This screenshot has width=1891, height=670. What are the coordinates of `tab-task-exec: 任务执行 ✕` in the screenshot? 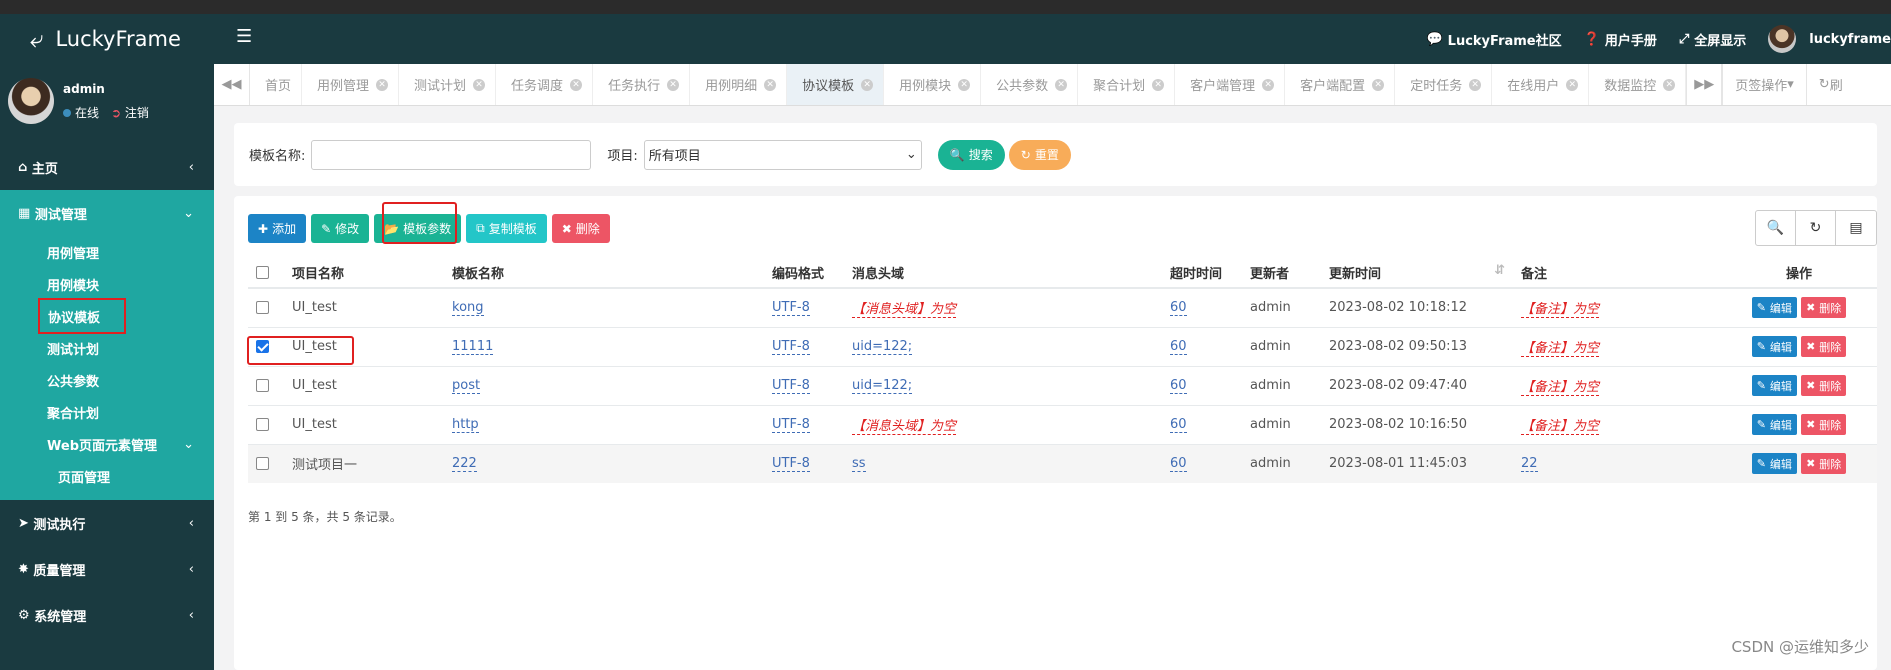 It's located at (642, 84).